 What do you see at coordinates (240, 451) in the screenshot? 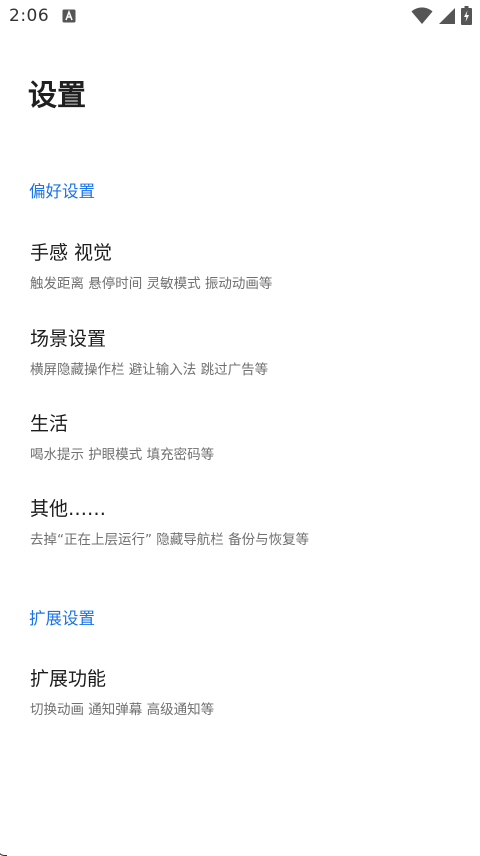
I see `pref-item-life: 生活 喝水提示 护眼模式 填充密码等` at bounding box center [240, 451].